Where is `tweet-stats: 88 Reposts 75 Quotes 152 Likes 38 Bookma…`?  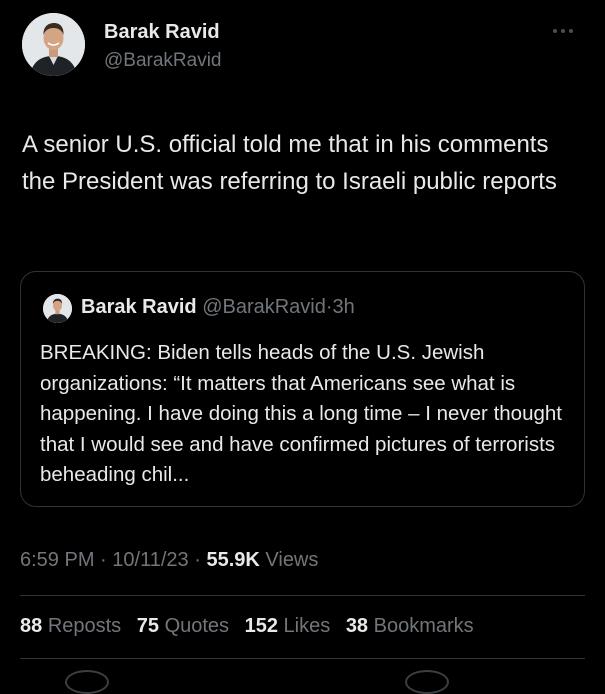
tweet-stats: 88 Reposts 75 Quotes 152 Likes 38 Bookma… is located at coordinates (252, 626).